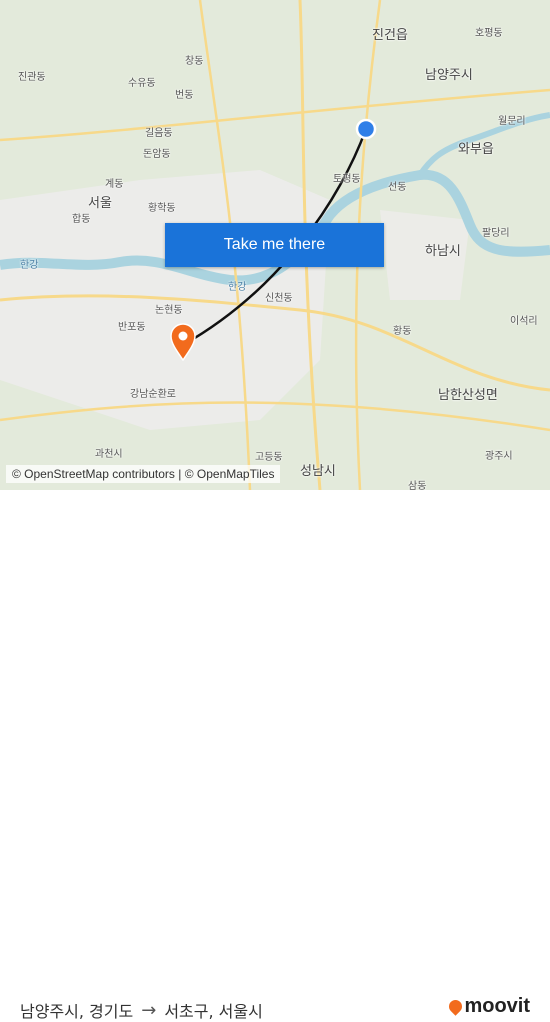  Describe the element at coordinates (132, 327) in the screenshot. I see `map-label: 반포동` at that location.